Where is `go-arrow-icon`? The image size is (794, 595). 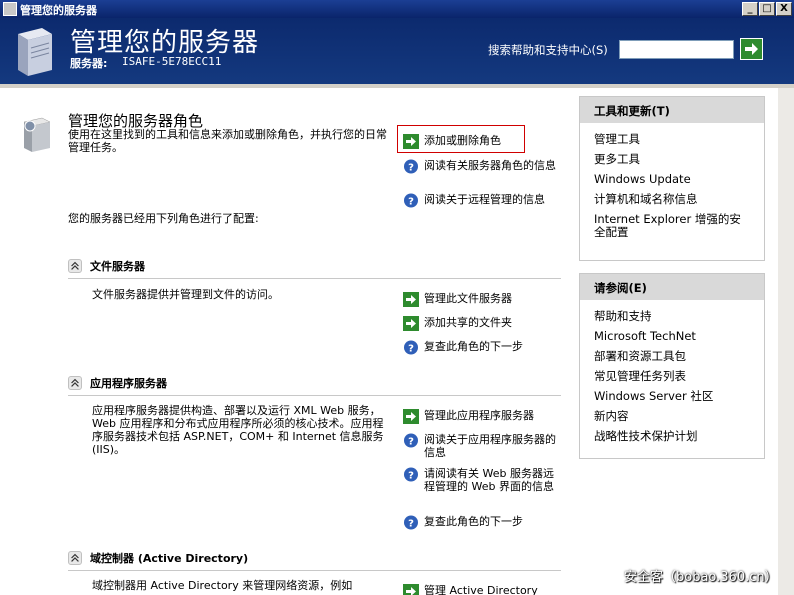 go-arrow-icon is located at coordinates (751, 49).